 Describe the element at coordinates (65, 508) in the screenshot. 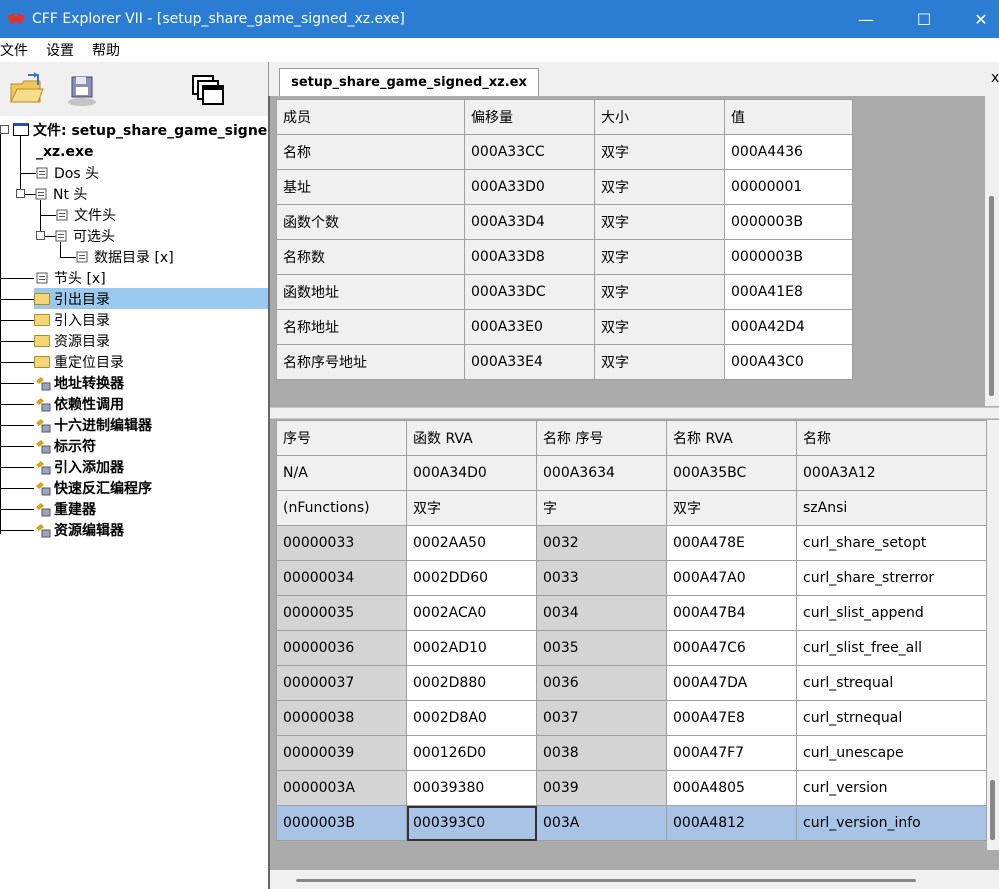

I see `tree-item-rebuilder: 重建器` at that location.